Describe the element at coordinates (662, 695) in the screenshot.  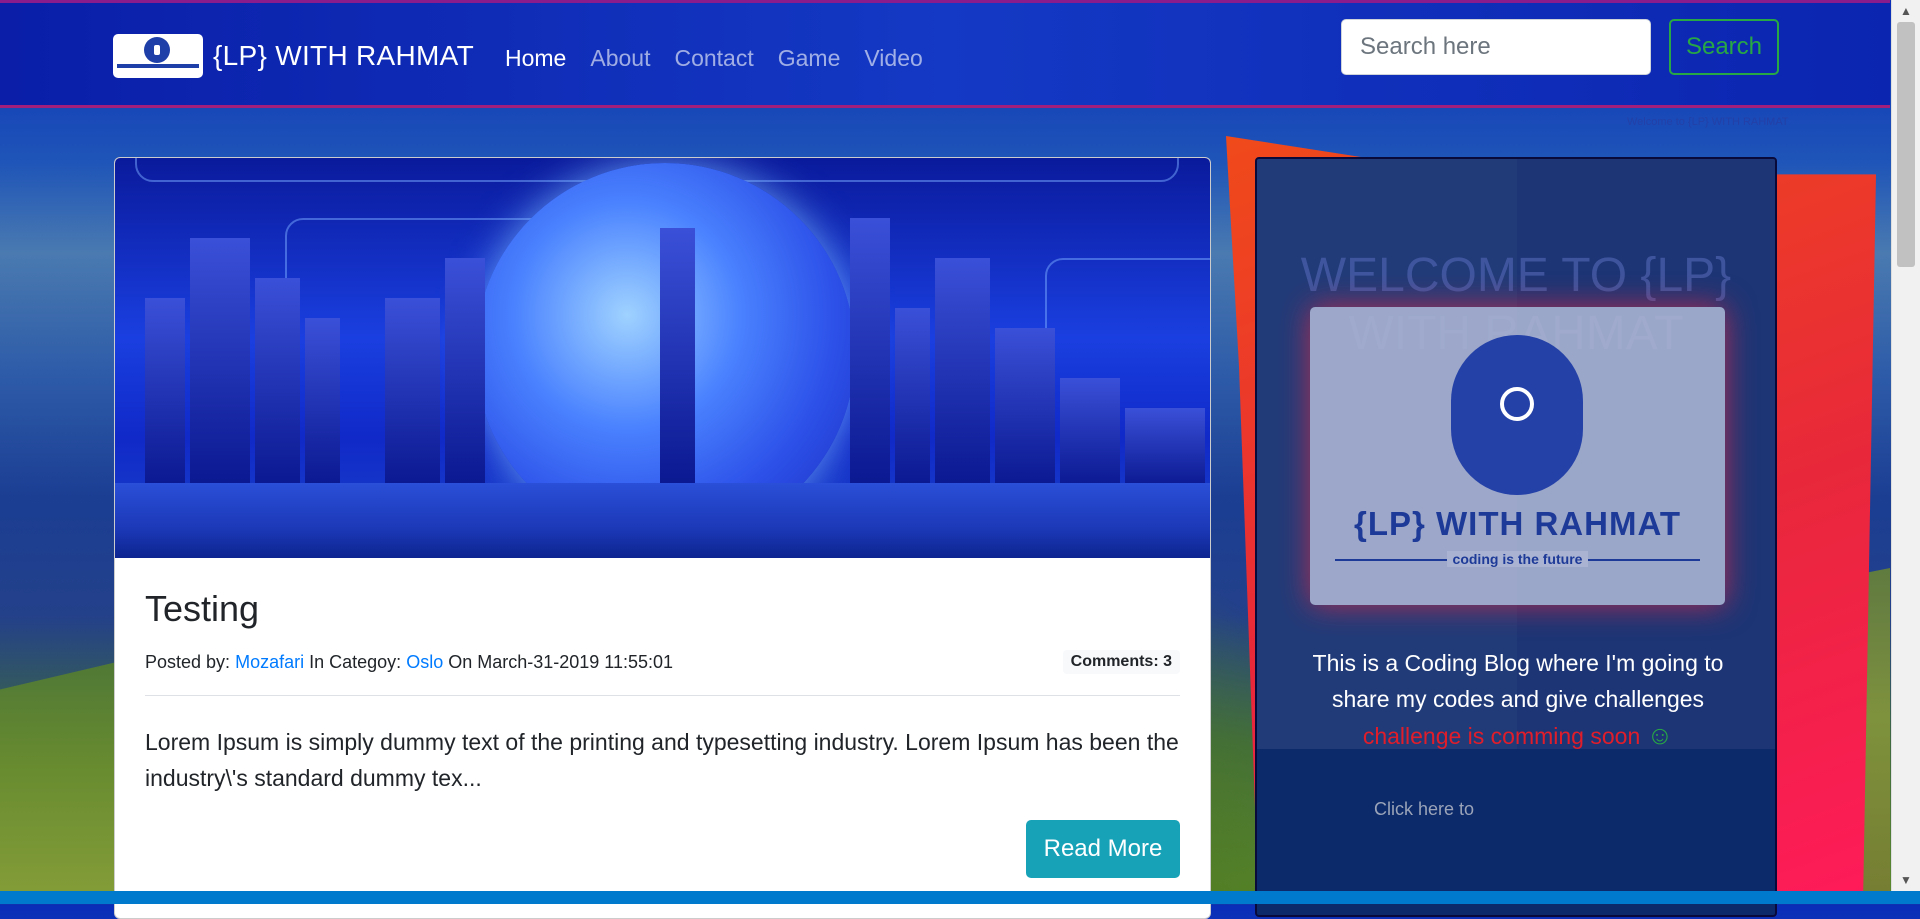
I see `divider` at that location.